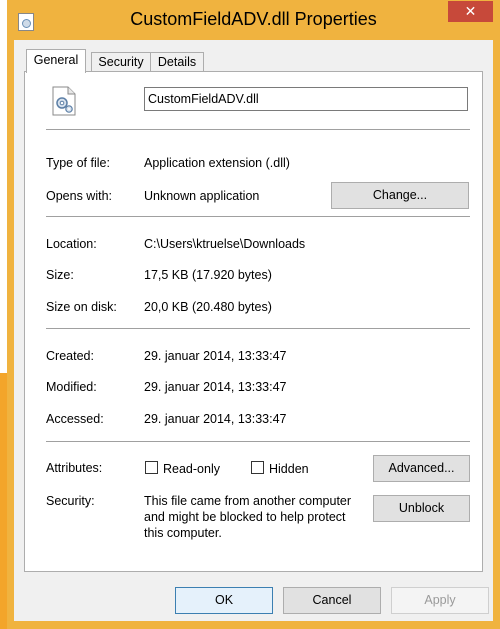 The height and width of the screenshot is (629, 500). I want to click on created-label: Created:, so click(70, 356).